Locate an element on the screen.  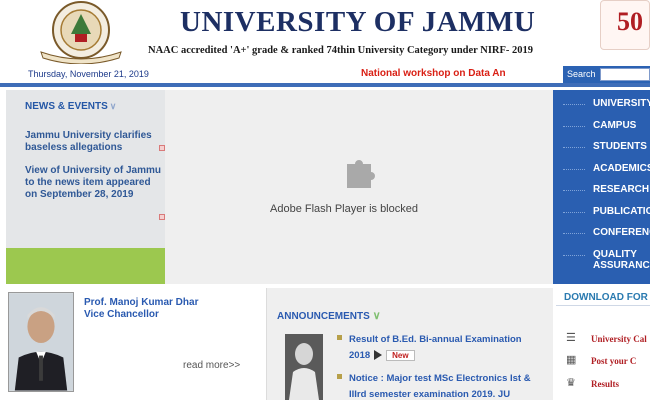
downloads-heading: DOWNLOAD FOR is located at coordinates (606, 297).